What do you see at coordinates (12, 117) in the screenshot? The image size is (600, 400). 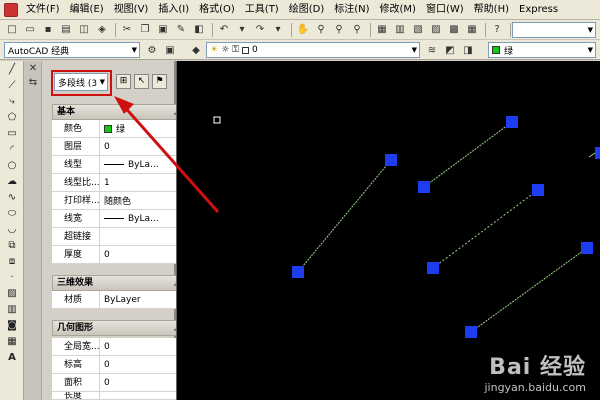 I see `polygon-icon: ⬠` at bounding box center [12, 117].